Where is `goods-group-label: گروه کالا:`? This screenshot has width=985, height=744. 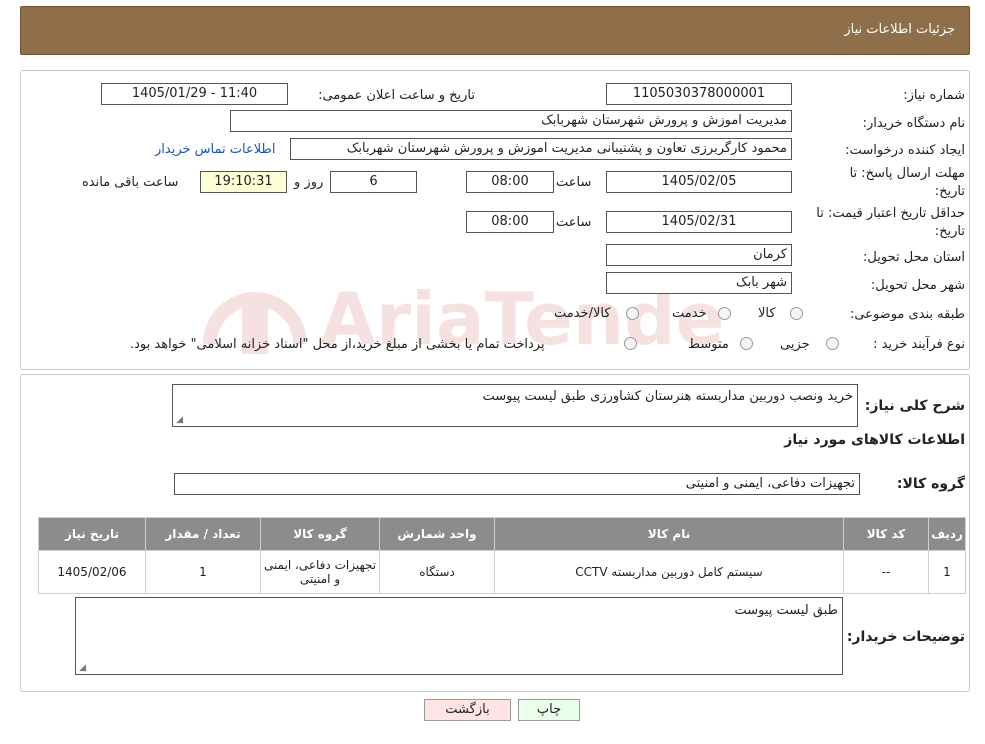
goods-group-label: گروه کالا: is located at coordinates (930, 484).